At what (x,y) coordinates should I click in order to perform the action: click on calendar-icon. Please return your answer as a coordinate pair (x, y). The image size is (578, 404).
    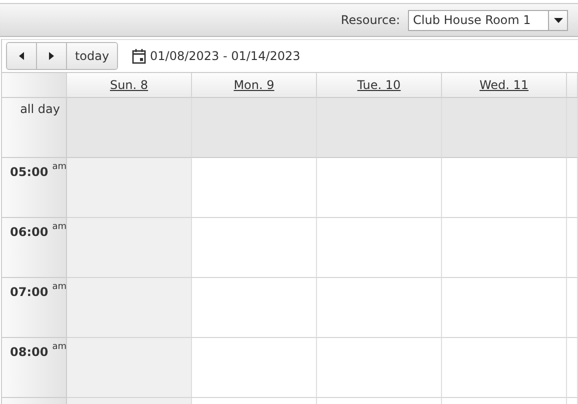
    Looking at the image, I should click on (139, 56).